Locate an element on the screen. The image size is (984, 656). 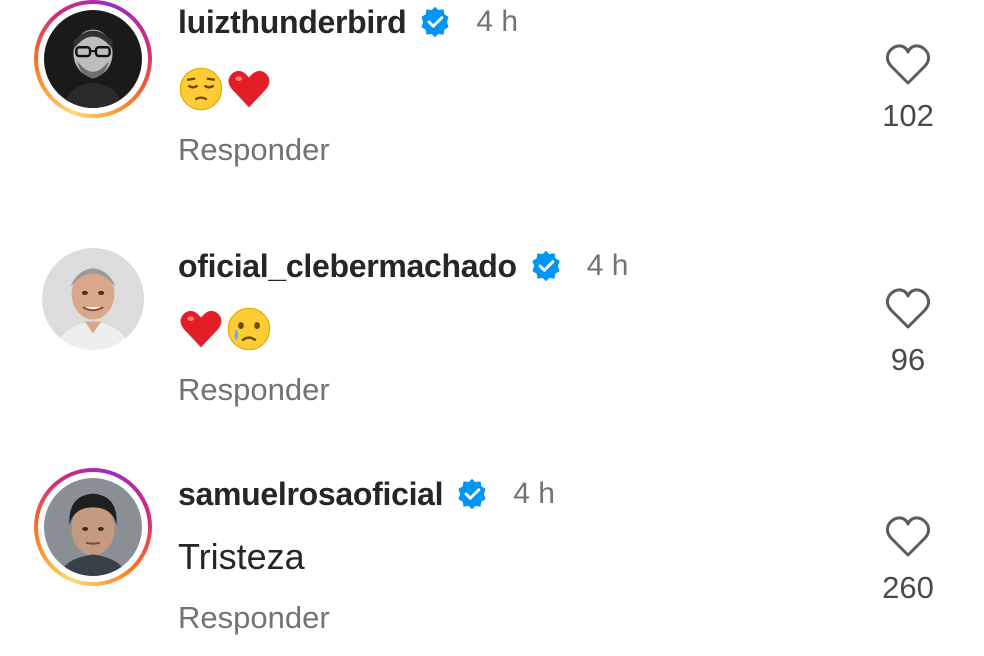
like-group: 96 is located at coordinates (908, 332).